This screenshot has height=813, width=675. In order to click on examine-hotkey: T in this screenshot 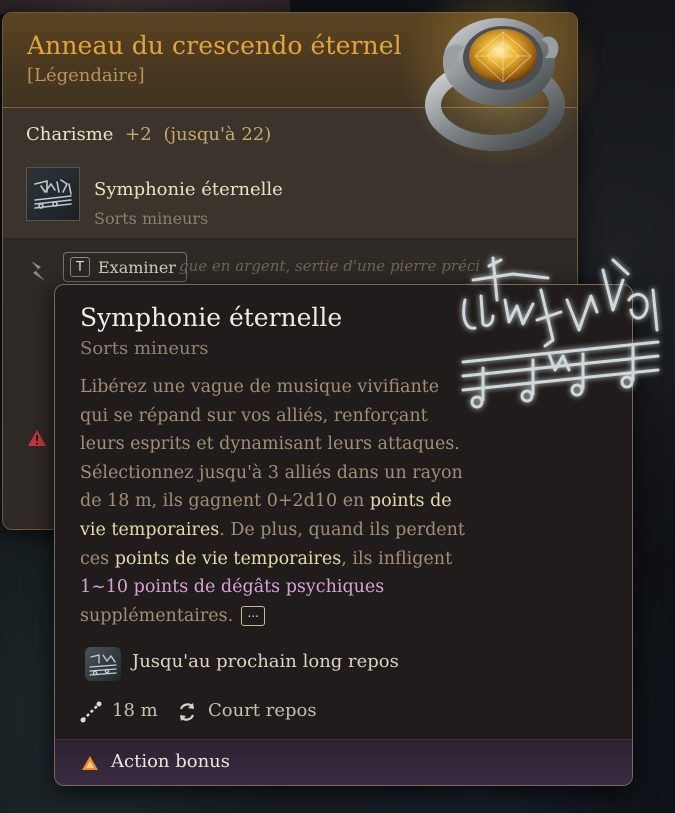, I will do `click(80, 267)`.